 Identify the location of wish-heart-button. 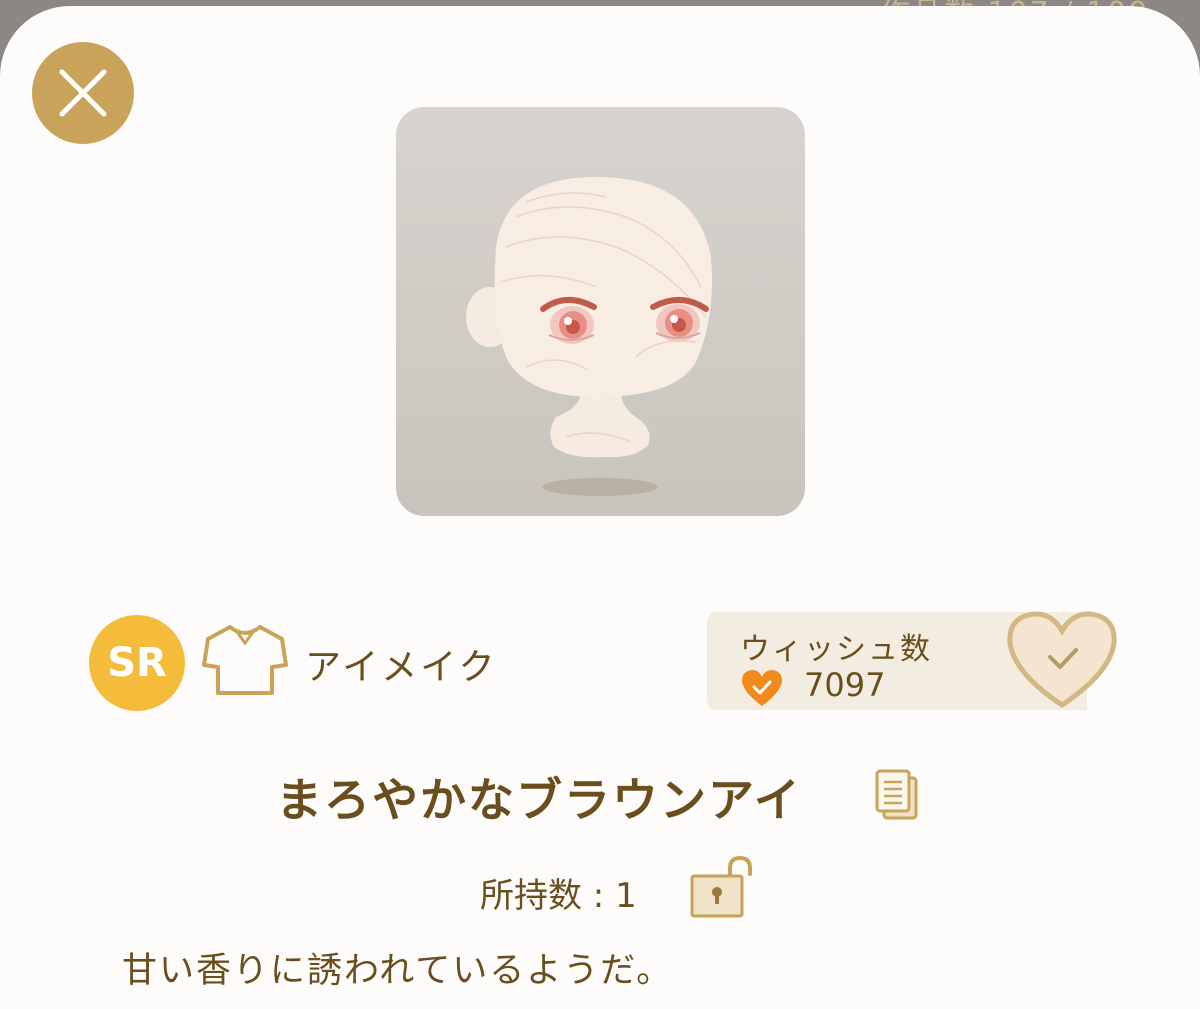
(1062, 659).